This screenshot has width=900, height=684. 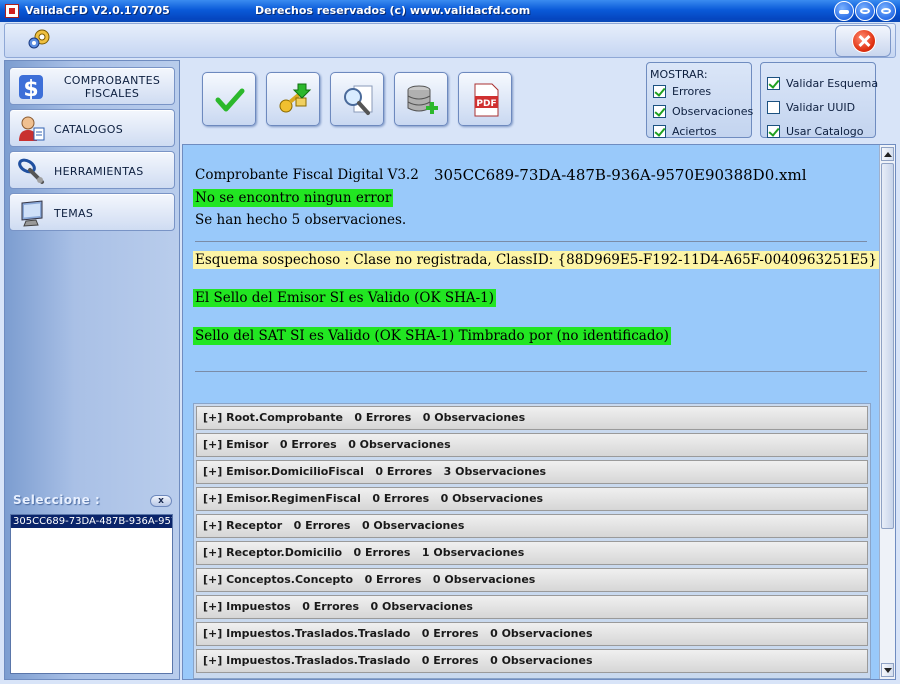 I want to click on gear-icon, so click(x=40, y=39).